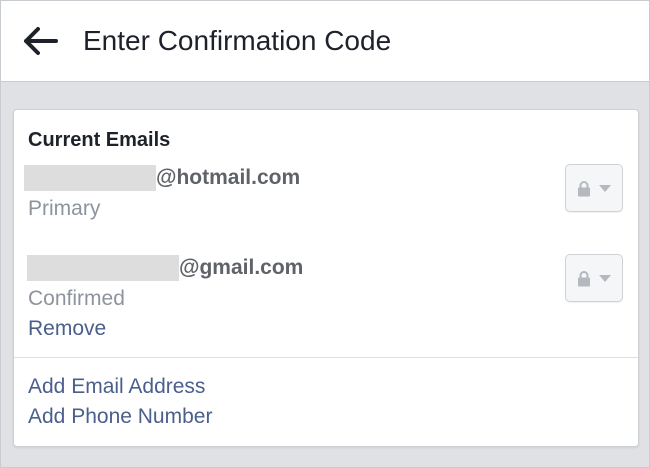 This screenshot has width=650, height=468. Describe the element at coordinates (241, 267) in the screenshot. I see `email-domain: @gmail.com` at that location.